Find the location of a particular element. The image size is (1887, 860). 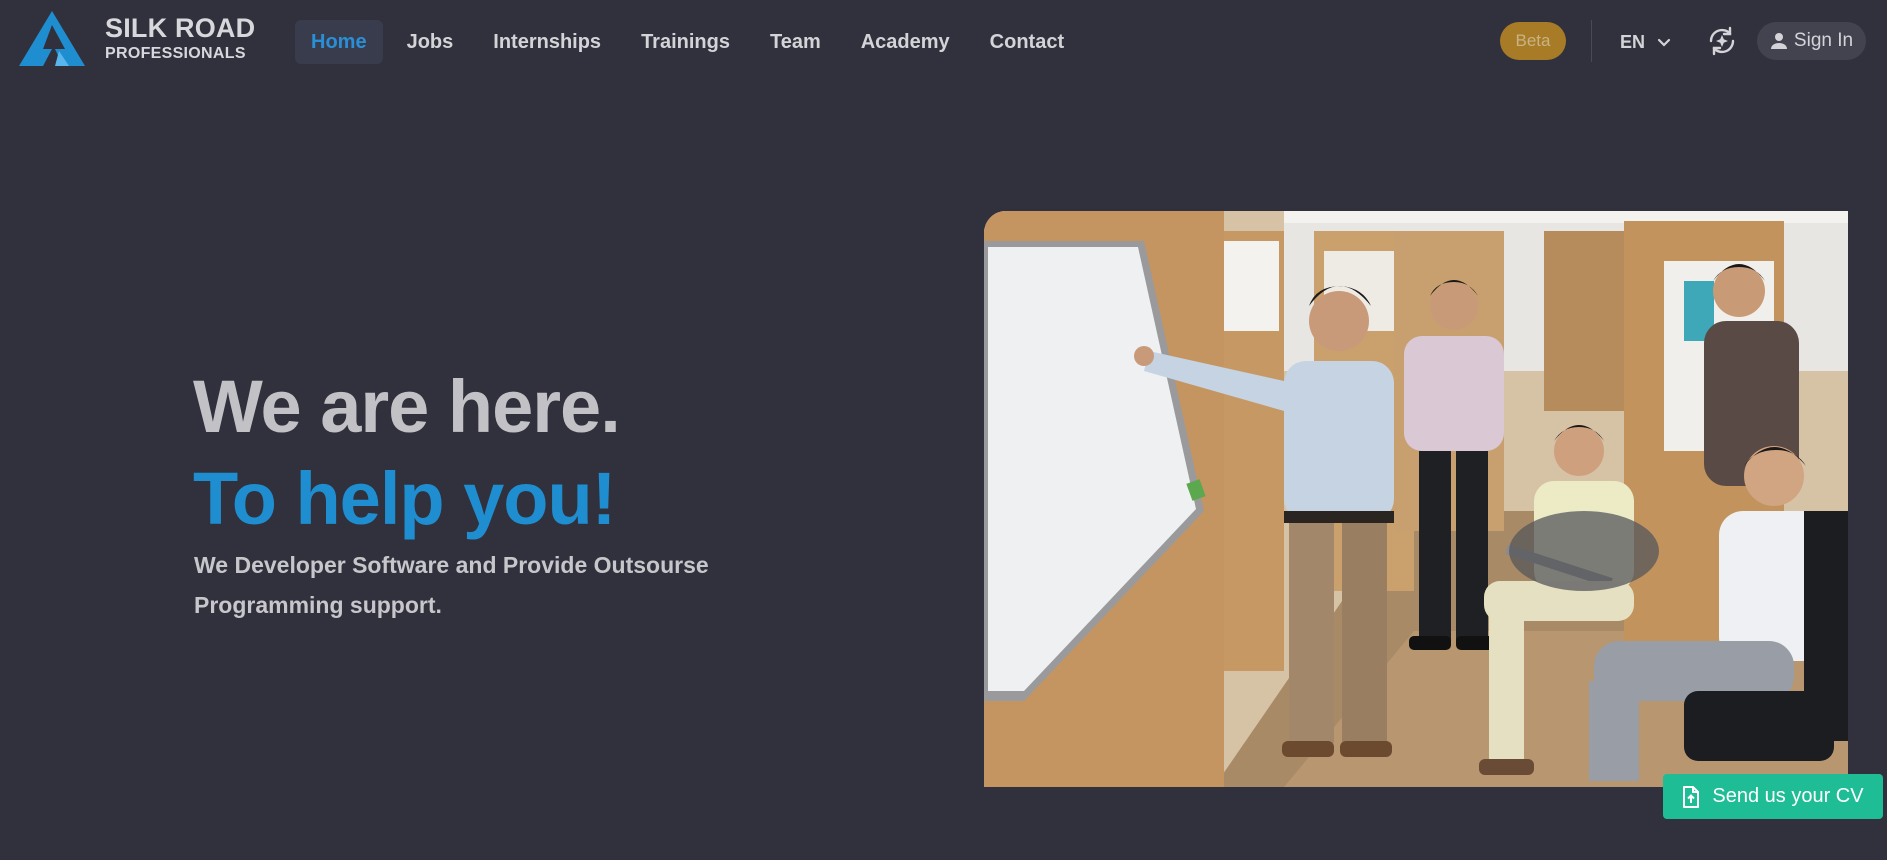

send-cv-button: Send us your CV is located at coordinates (1773, 796).